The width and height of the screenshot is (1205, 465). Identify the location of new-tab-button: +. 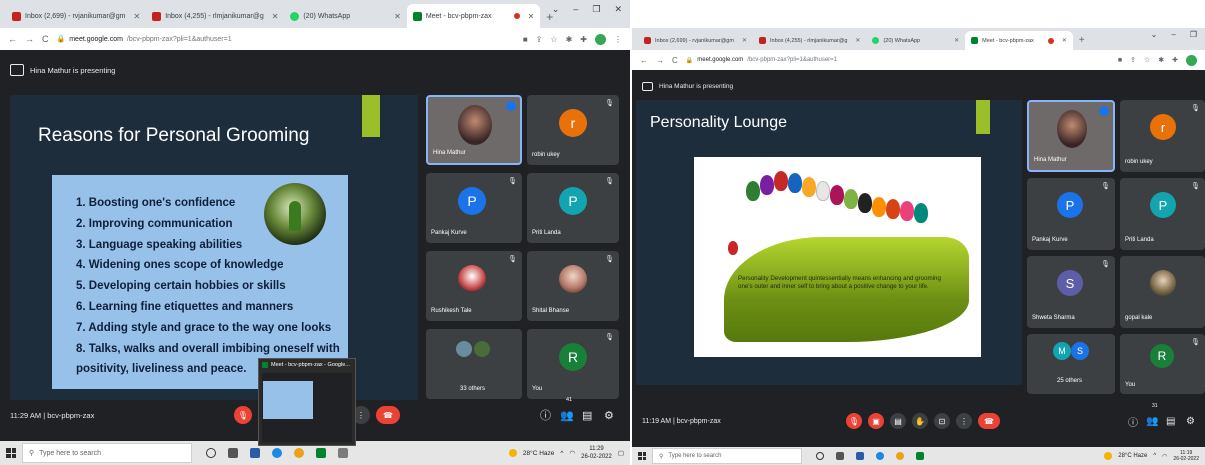
(1082, 42).